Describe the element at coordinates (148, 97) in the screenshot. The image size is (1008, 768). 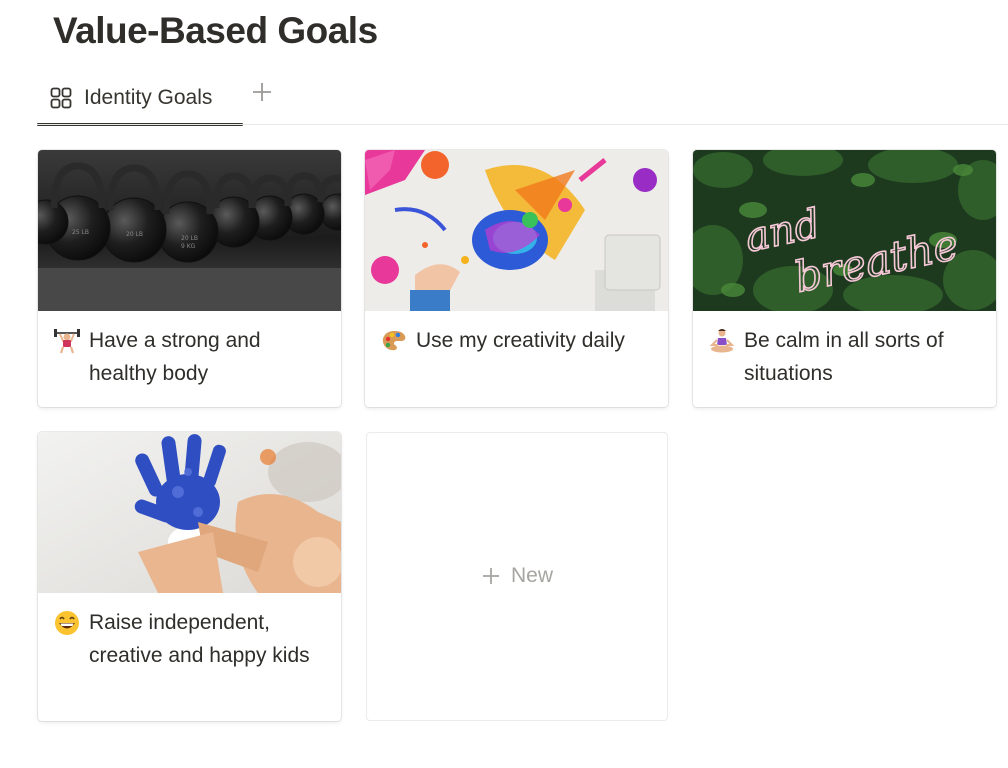
I see `tab-label: Identity Goals` at that location.